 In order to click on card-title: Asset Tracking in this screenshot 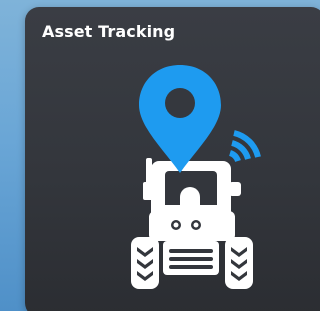, I will do `click(109, 31)`.